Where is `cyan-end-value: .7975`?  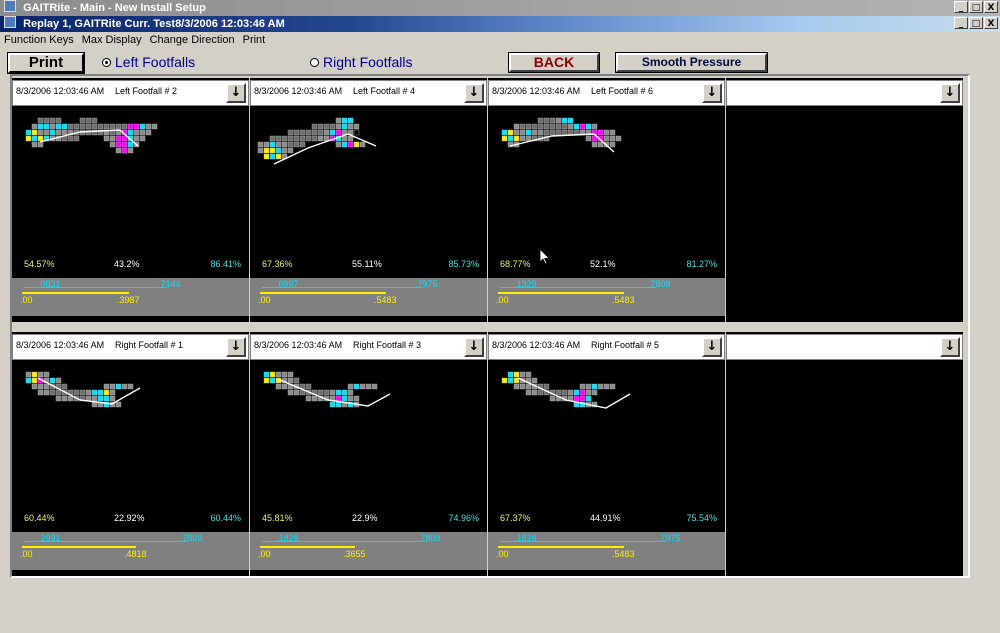 cyan-end-value: .7975 is located at coordinates (669, 538).